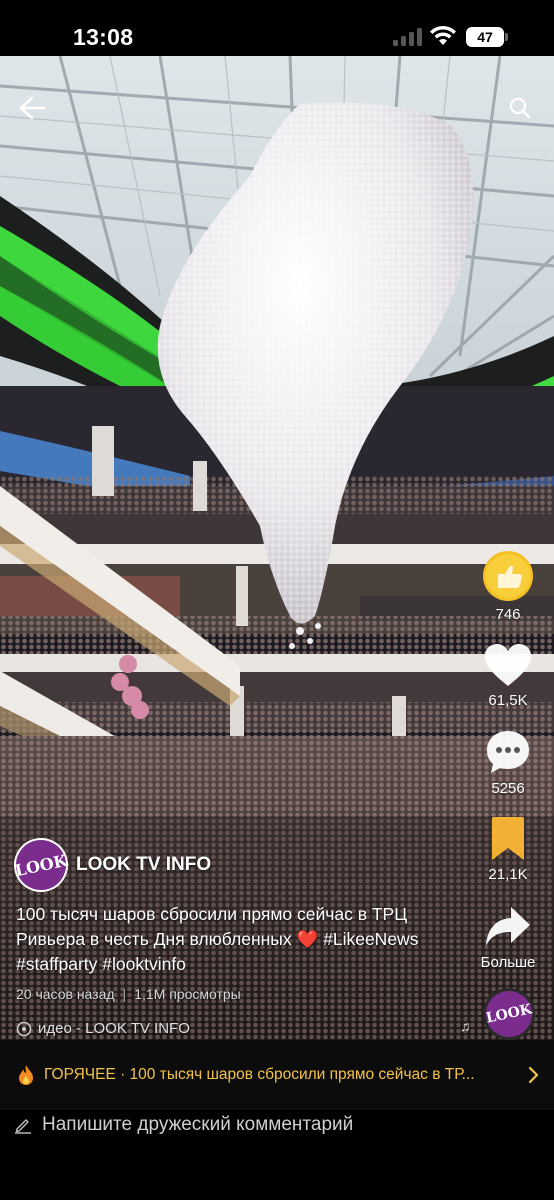 The height and width of the screenshot is (1200, 554). What do you see at coordinates (187, 994) in the screenshot?
I see `view-count: 1,1М просмотры` at bounding box center [187, 994].